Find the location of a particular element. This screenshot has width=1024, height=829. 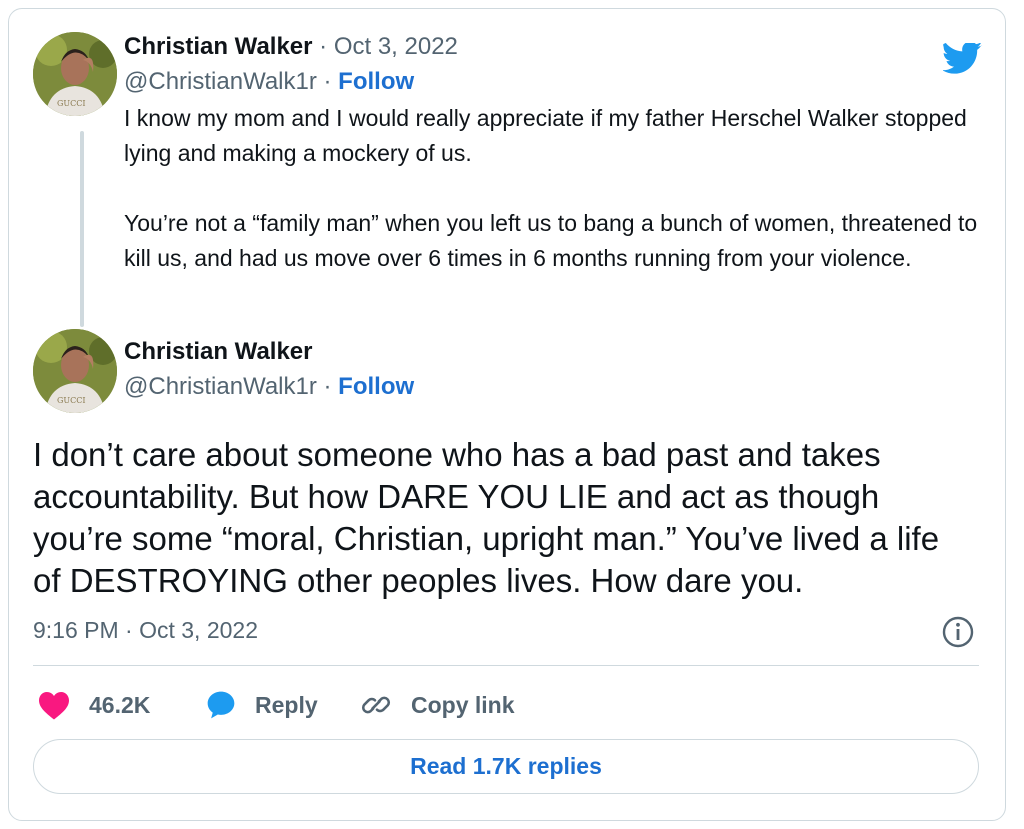

reply-label: Reply is located at coordinates (286, 704).